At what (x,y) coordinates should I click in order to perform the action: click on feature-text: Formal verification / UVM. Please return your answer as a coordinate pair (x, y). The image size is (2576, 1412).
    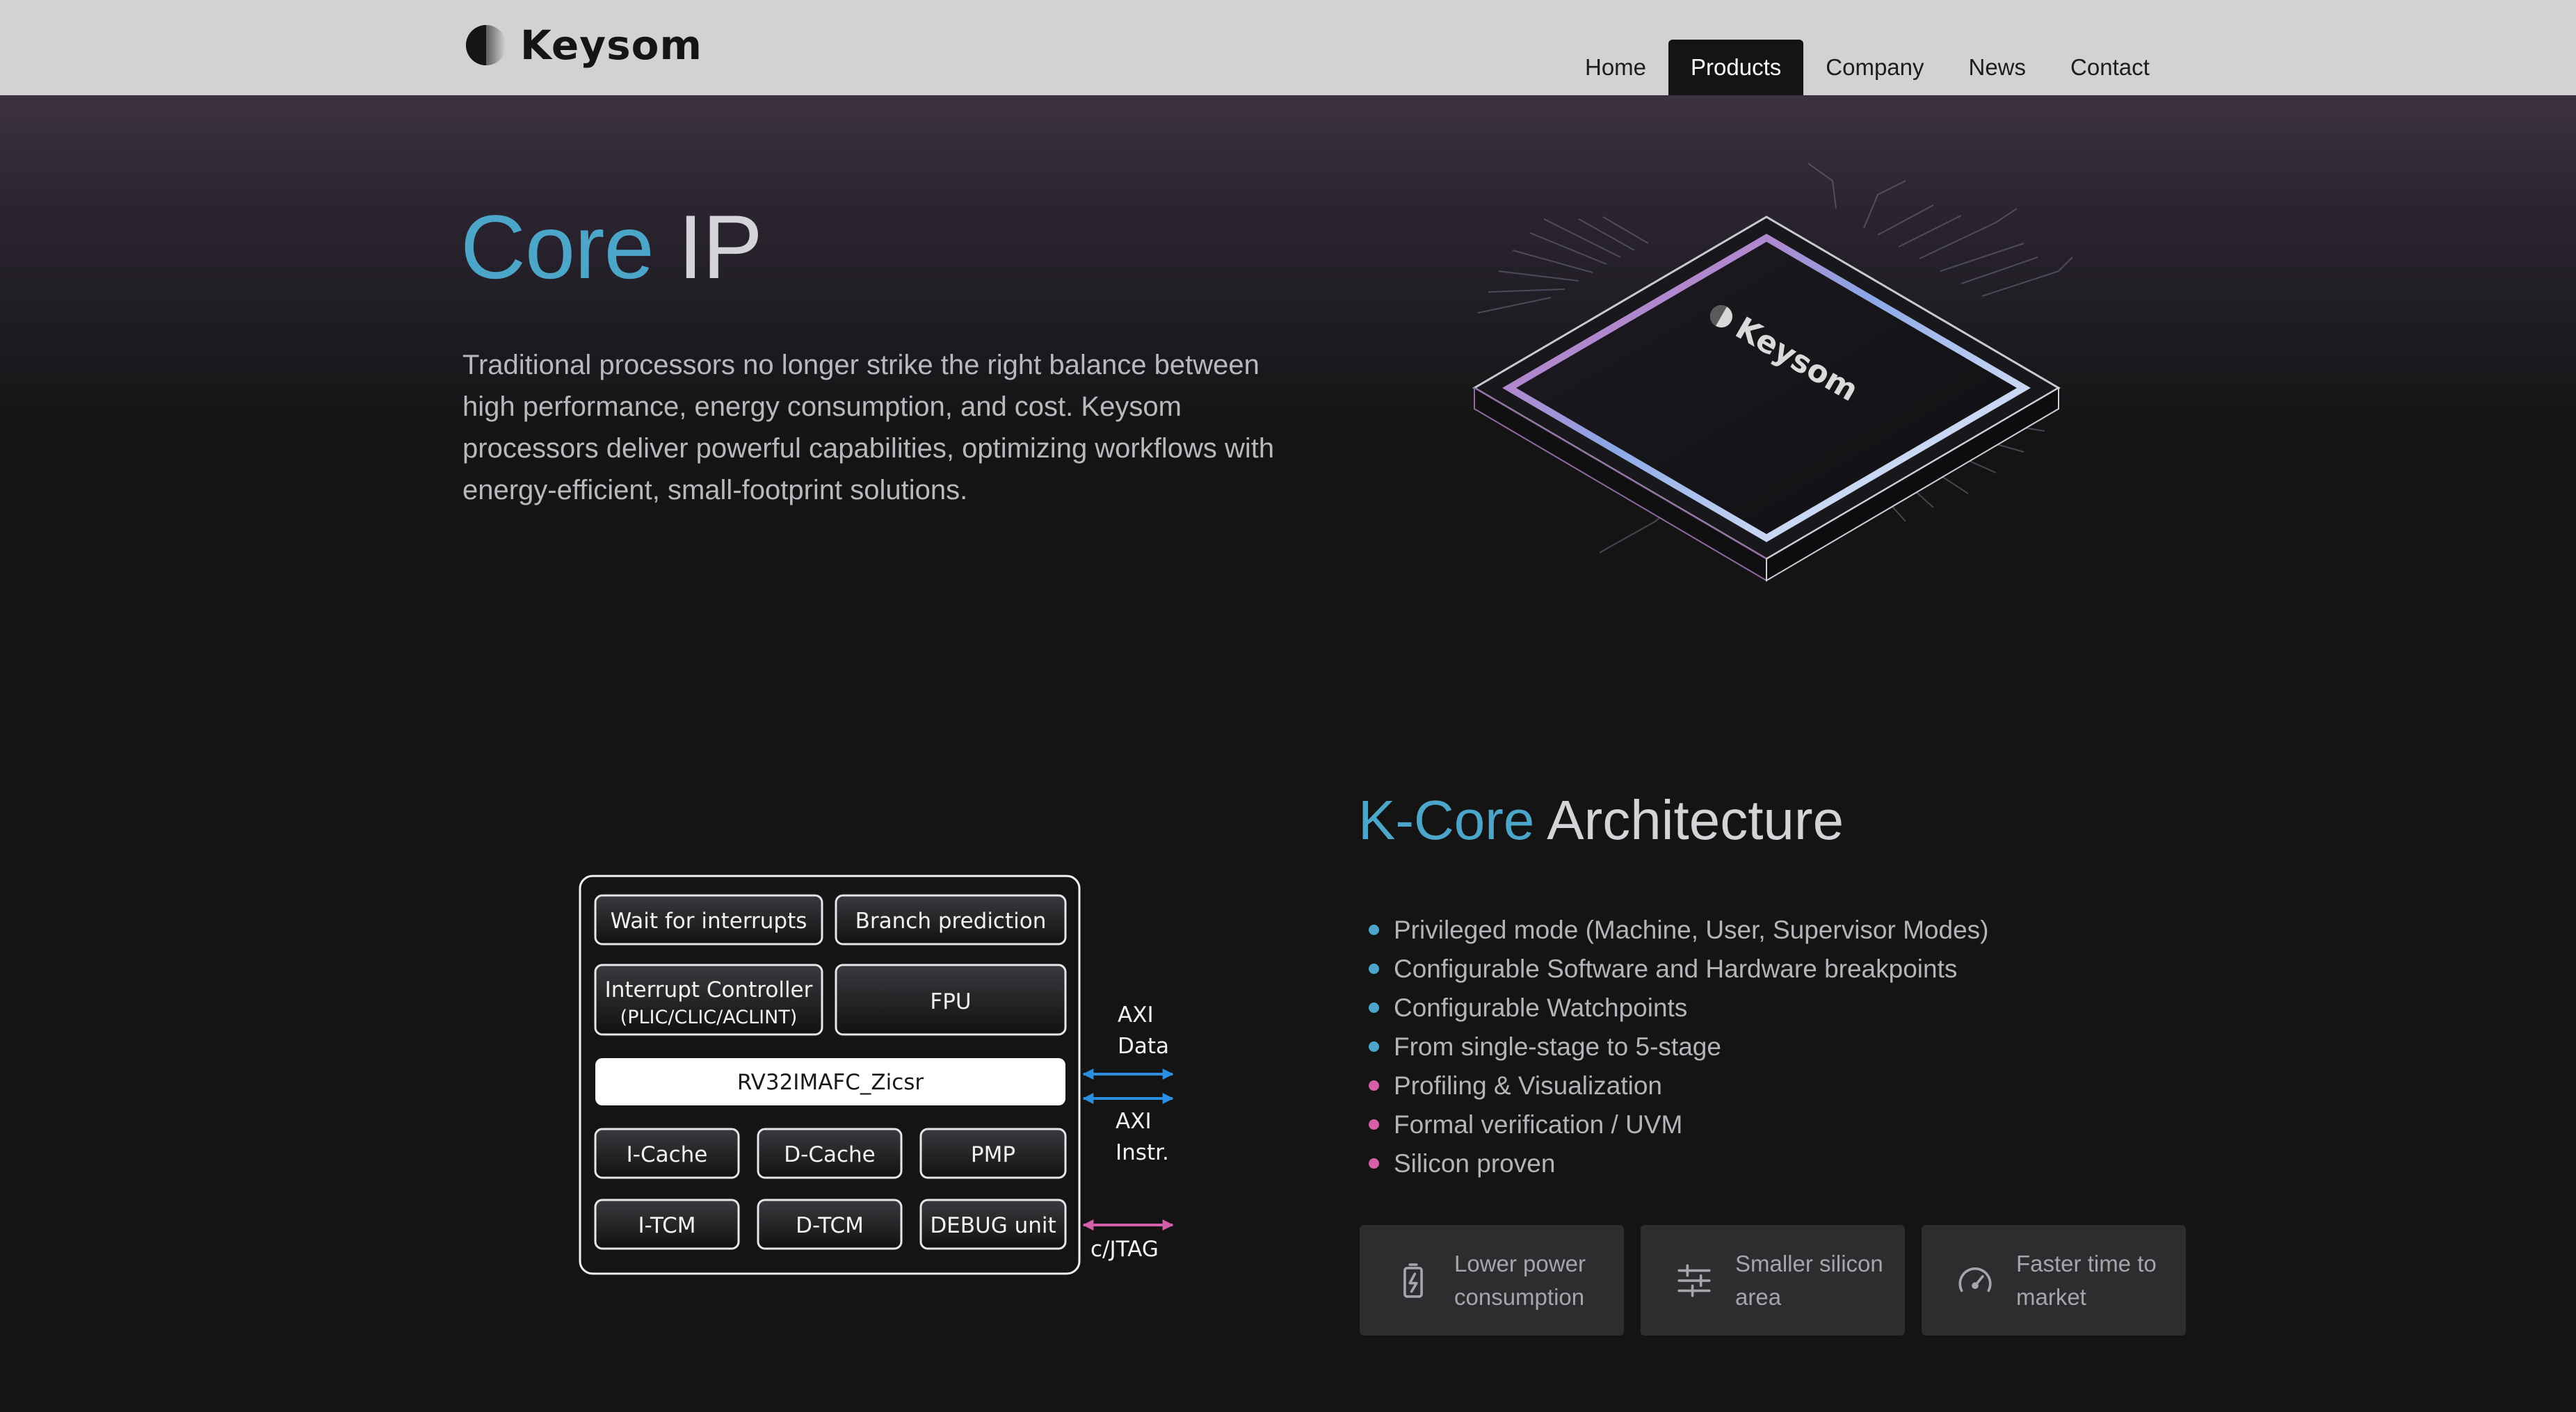
    Looking at the image, I should click on (1538, 1124).